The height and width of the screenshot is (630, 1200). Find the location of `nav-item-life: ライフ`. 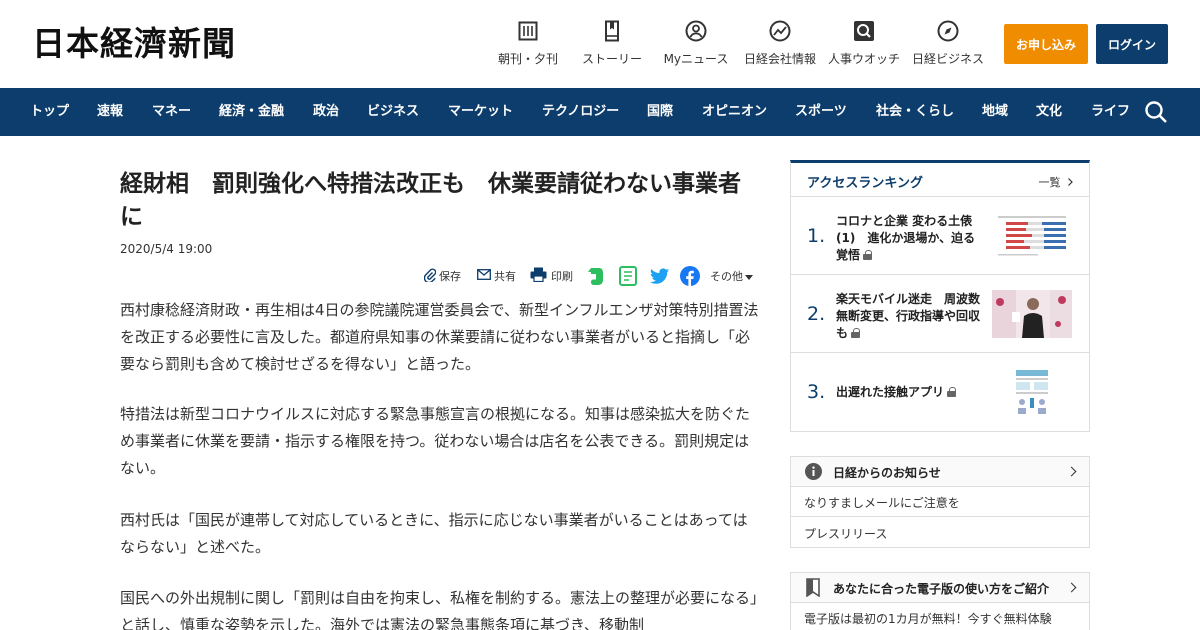

nav-item-life: ライフ is located at coordinates (1110, 112).